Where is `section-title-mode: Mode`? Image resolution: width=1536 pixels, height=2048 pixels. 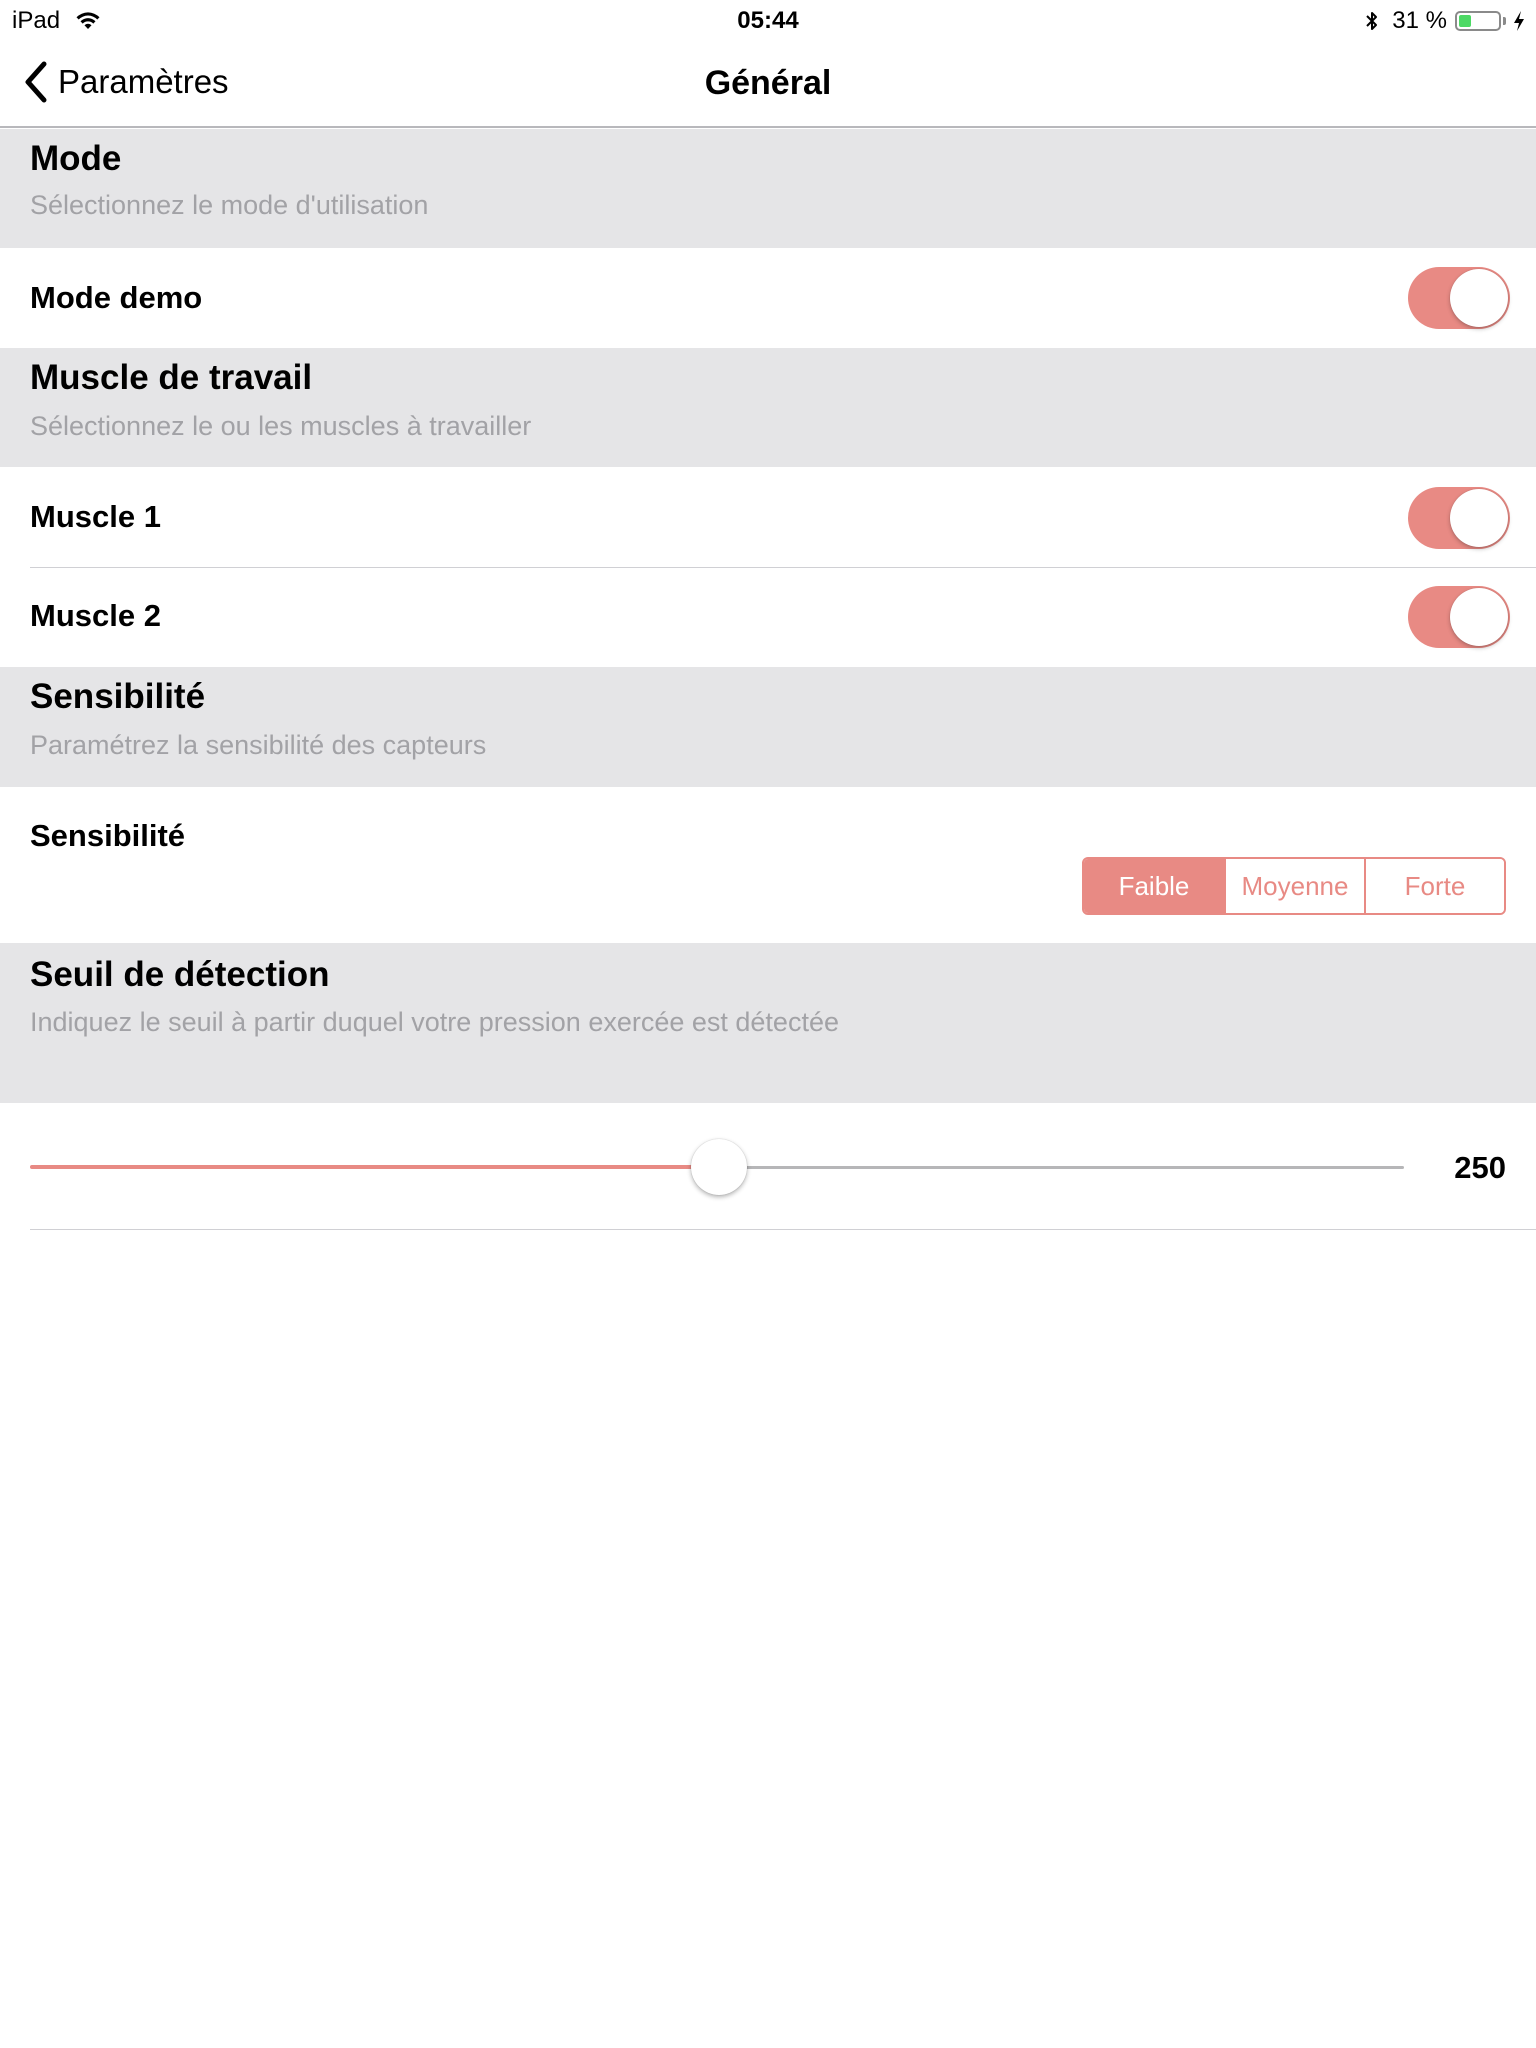 section-title-mode: Mode is located at coordinates (76, 158).